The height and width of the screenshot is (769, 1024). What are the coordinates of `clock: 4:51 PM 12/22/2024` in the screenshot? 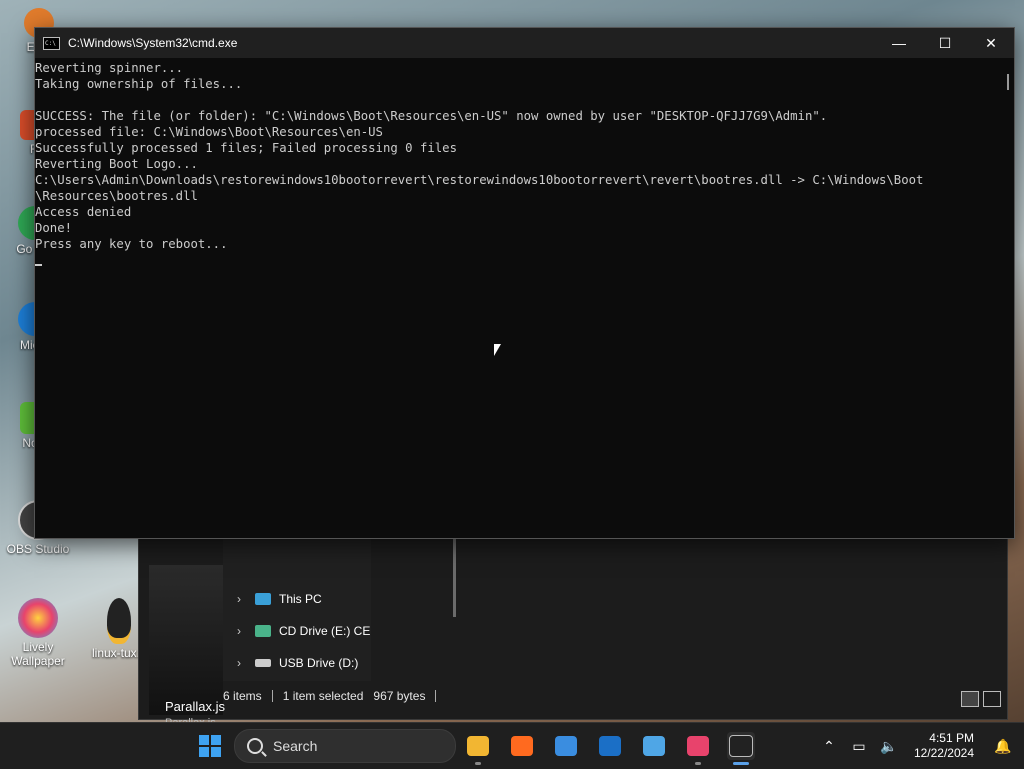 It's located at (944, 746).